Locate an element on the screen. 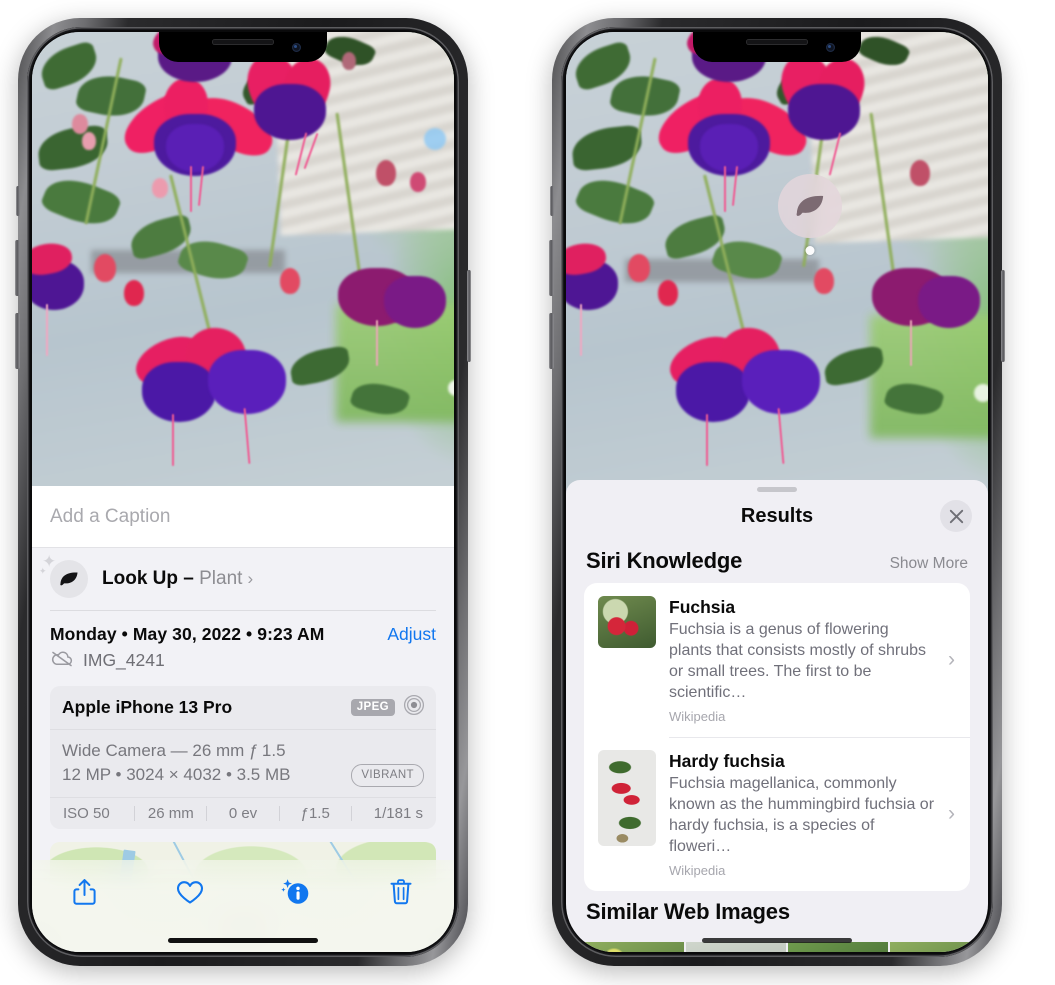 The image size is (1055, 985). exif-shutter: 1/181 s is located at coordinates (398, 814).